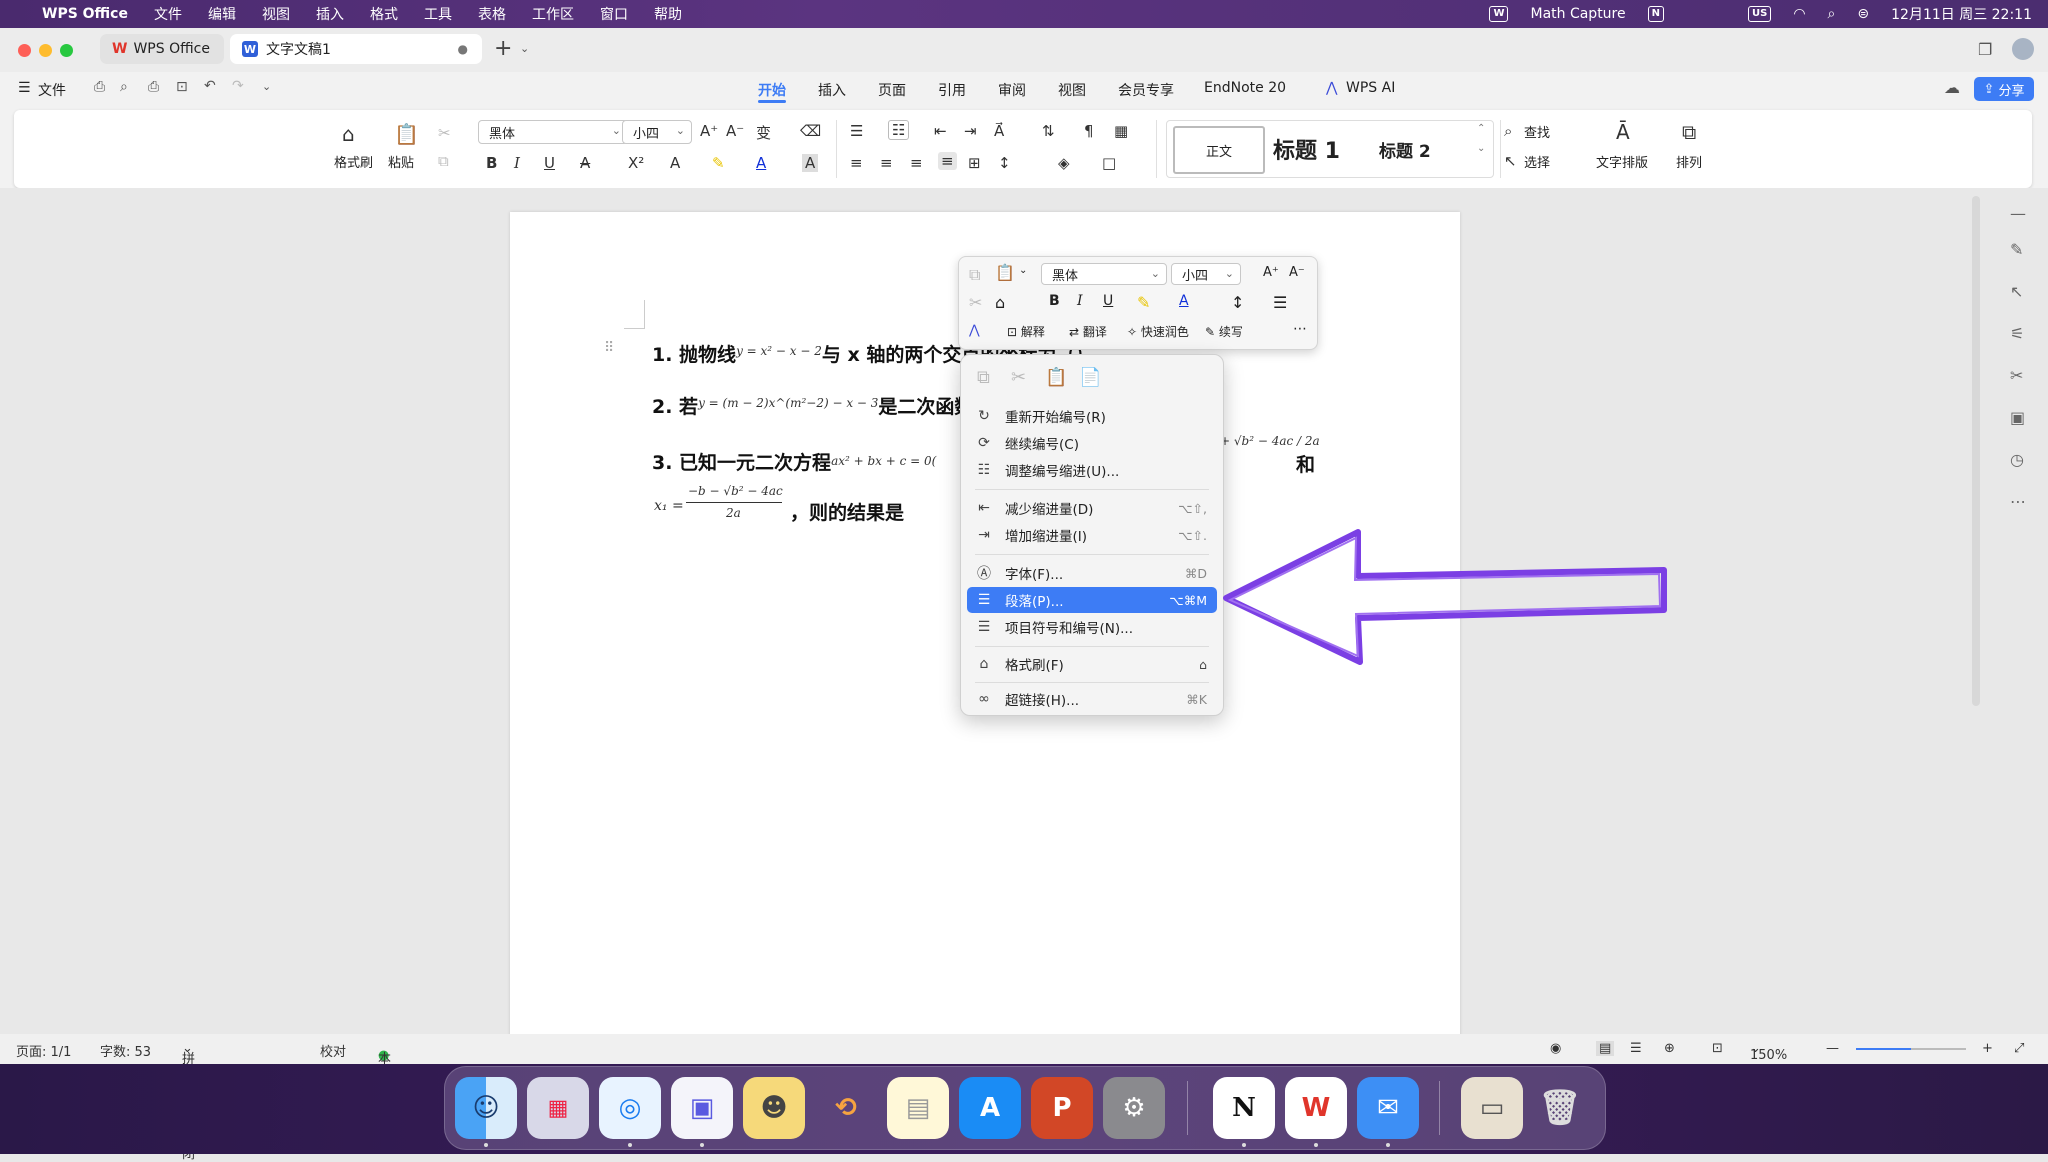 The height and width of the screenshot is (1162, 2048). What do you see at coordinates (2016, 375) in the screenshot?
I see `sidebar-tools-icon: ✂` at bounding box center [2016, 375].